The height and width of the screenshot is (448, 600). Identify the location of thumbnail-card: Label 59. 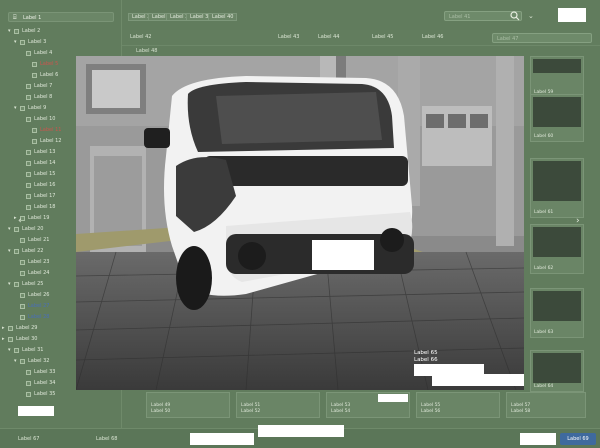
(557, 77).